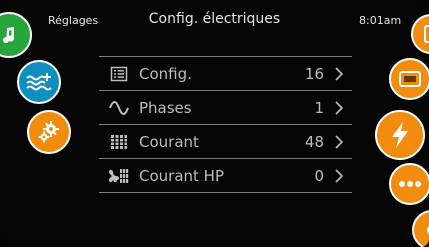 The height and width of the screenshot is (247, 429). Describe the element at coordinates (119, 74) in the screenshot. I see `list-icon` at that location.